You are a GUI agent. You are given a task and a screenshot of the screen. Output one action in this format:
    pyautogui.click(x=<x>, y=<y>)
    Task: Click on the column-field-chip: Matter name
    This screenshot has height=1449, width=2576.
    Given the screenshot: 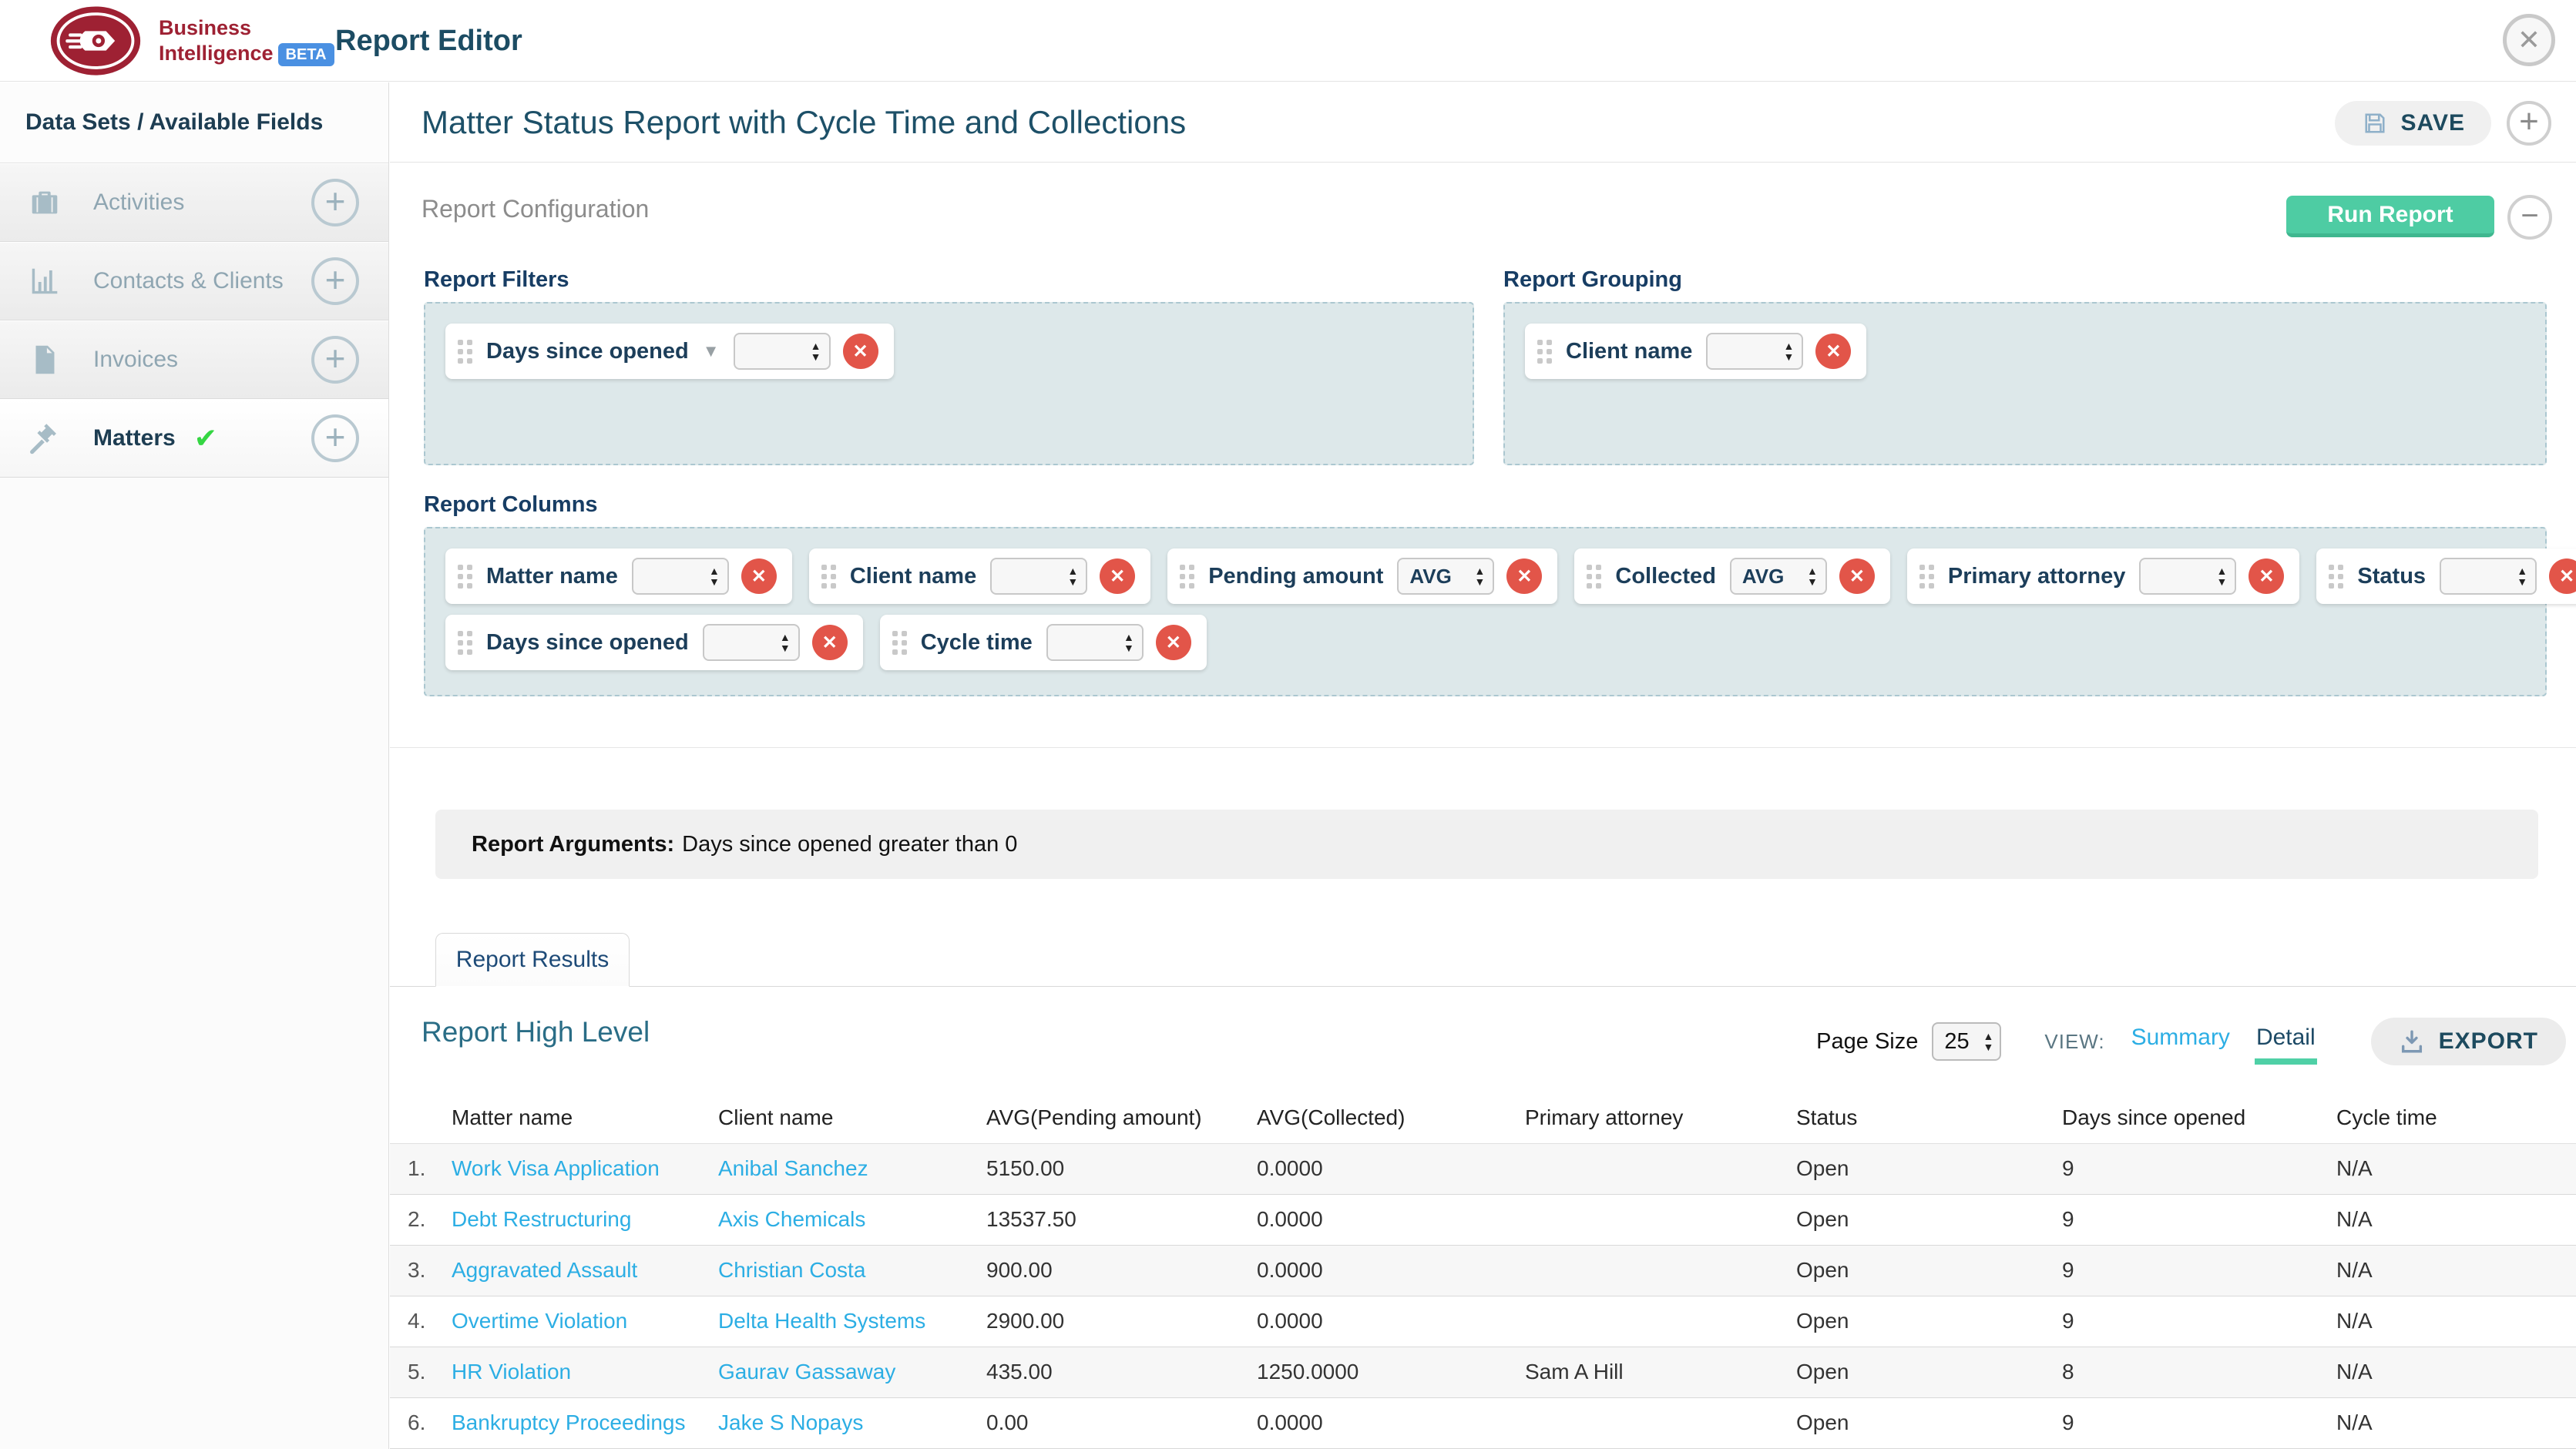 What is the action you would take?
    pyautogui.click(x=618, y=576)
    